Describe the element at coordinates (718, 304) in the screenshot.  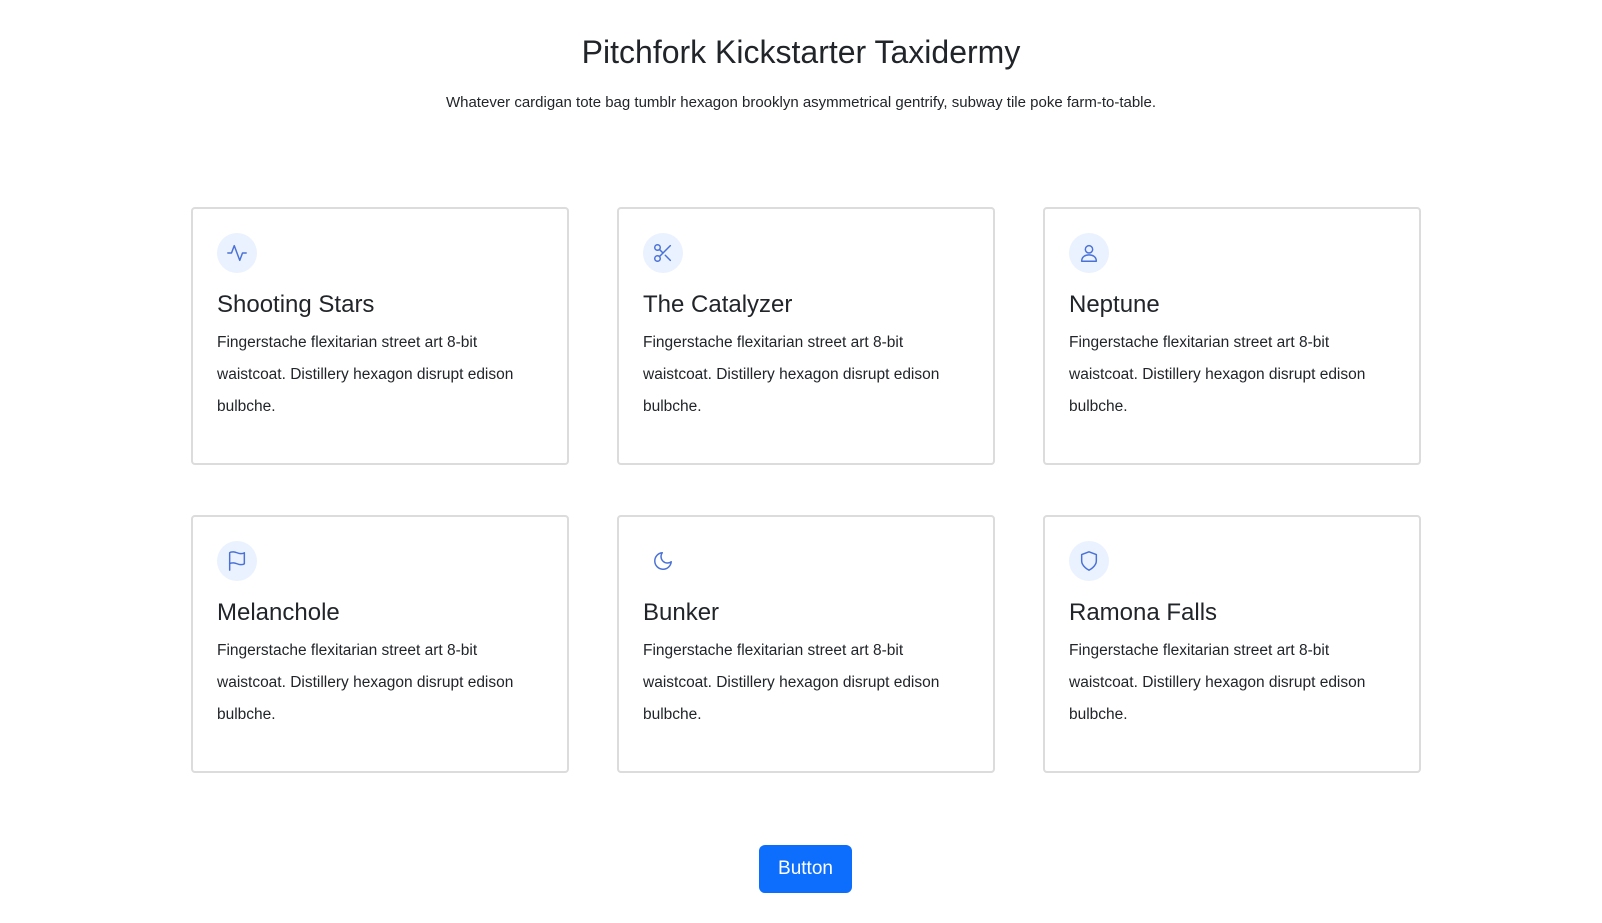
I see `card-title: The Catalyzer` at that location.